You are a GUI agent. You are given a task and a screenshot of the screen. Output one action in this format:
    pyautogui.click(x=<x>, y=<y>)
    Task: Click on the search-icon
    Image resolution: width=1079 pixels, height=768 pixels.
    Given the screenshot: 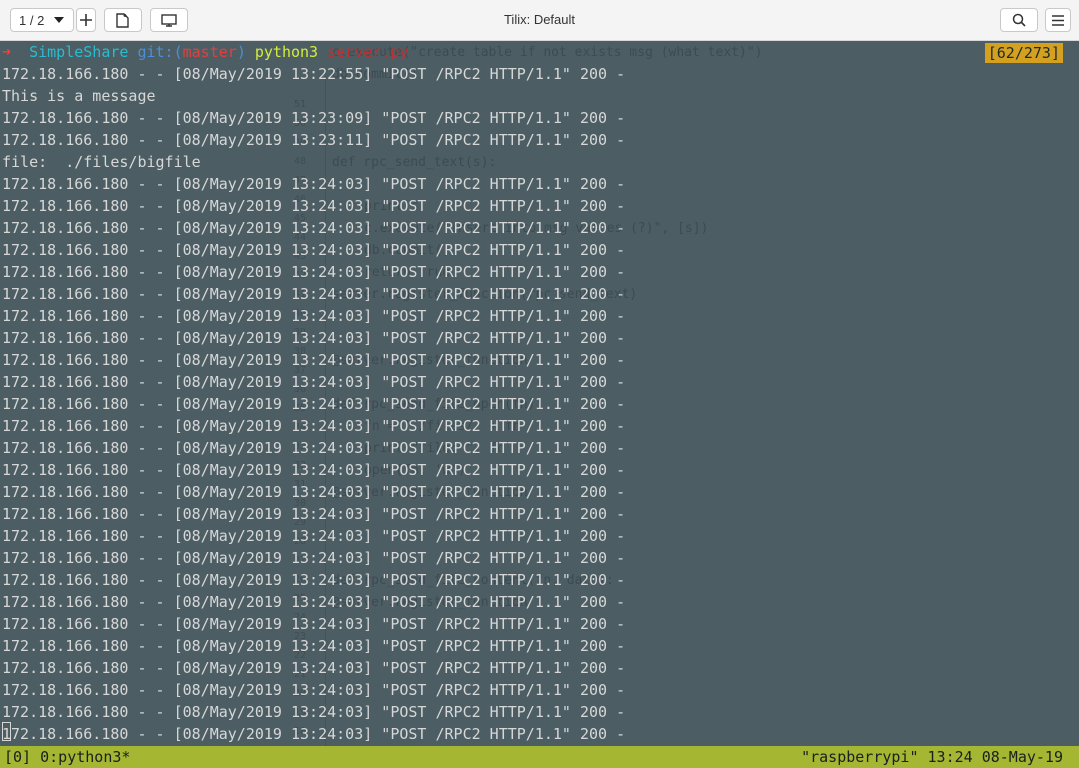 What is the action you would take?
    pyautogui.click(x=1019, y=20)
    